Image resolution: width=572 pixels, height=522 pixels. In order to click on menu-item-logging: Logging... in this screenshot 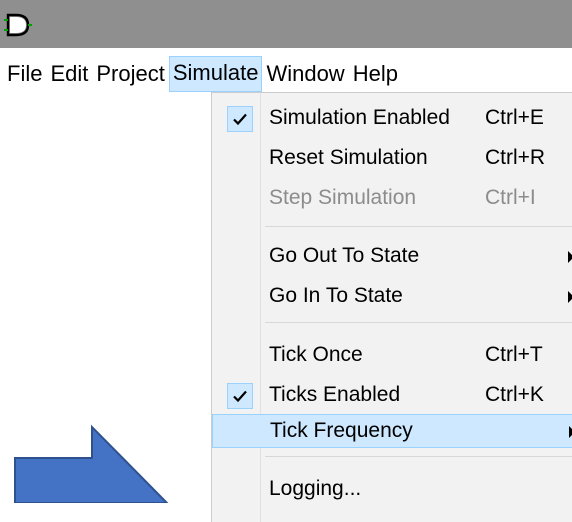, I will do `click(392, 490)`.